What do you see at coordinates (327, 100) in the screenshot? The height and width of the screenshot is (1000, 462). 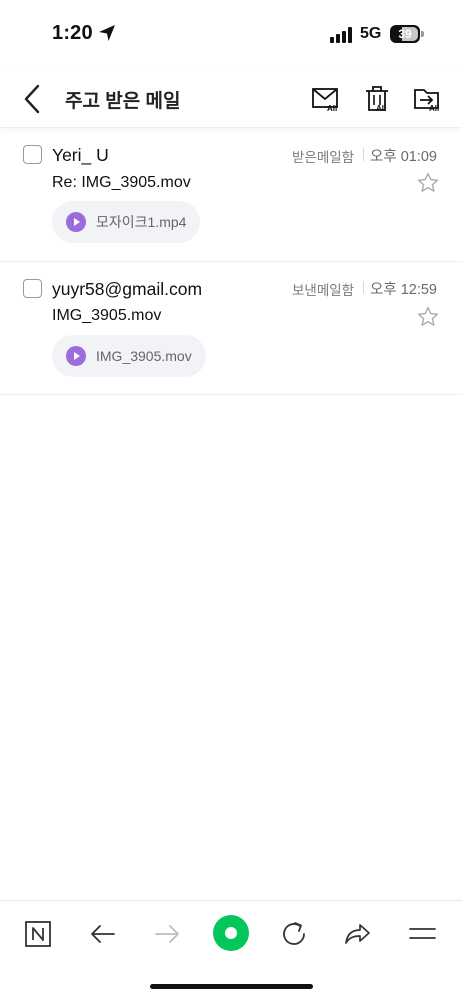 I see `mark-all-read-button: All` at bounding box center [327, 100].